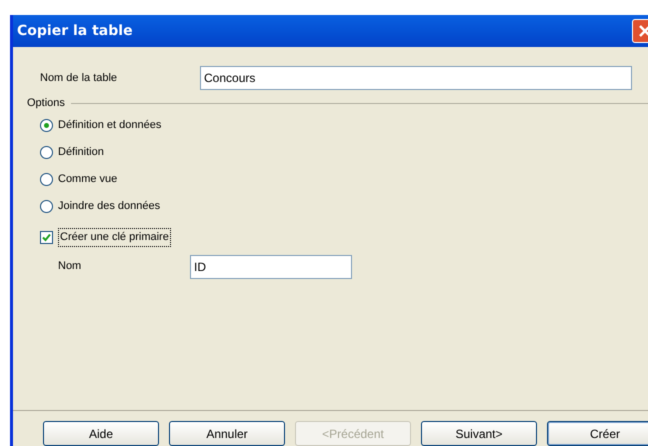 This screenshot has height=446, width=648. What do you see at coordinates (110, 126) in the screenshot?
I see `radio-label: Définition et données` at bounding box center [110, 126].